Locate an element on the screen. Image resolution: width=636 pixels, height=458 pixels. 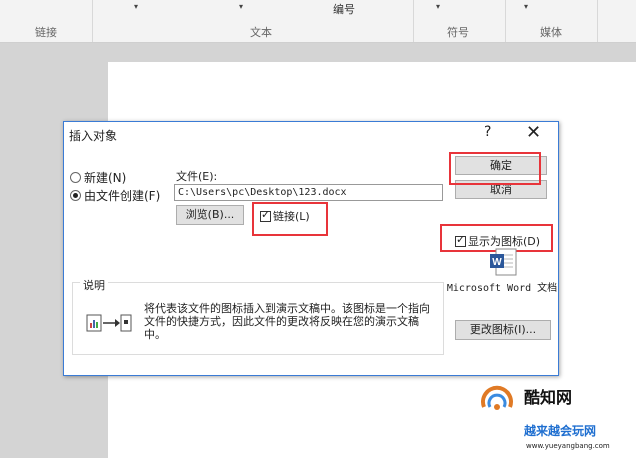
help-icon: ? is located at coordinates (487, 132).